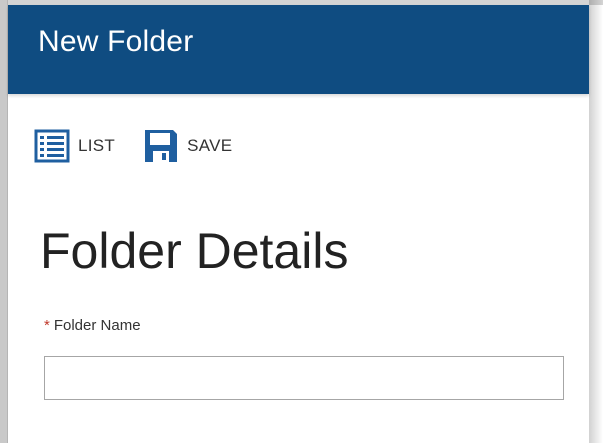  I want to click on folder-name-input, so click(304, 378).